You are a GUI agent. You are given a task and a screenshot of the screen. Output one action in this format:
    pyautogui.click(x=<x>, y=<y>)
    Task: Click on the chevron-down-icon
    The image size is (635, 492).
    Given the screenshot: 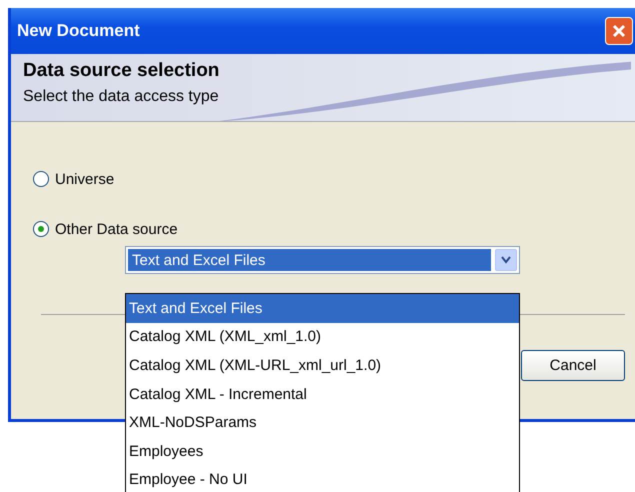 What is the action you would take?
    pyautogui.click(x=506, y=260)
    